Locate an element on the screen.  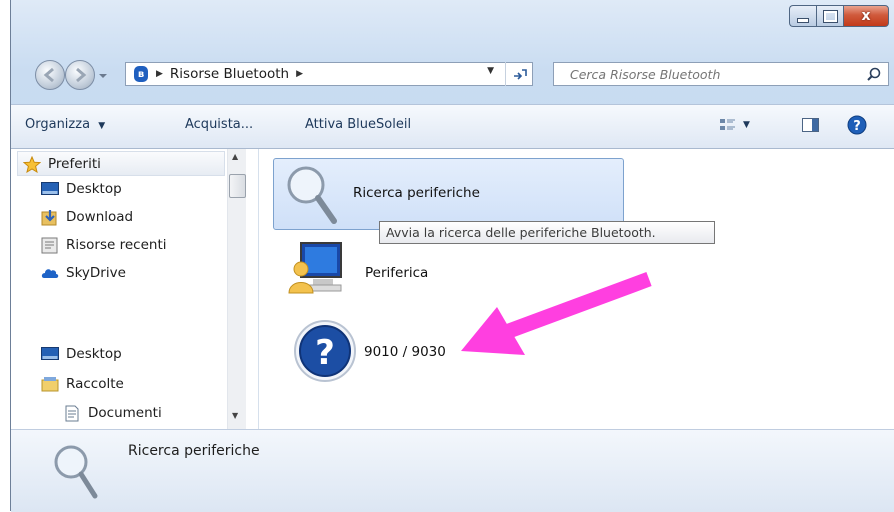
recent-places-icon is located at coordinates (50, 245).